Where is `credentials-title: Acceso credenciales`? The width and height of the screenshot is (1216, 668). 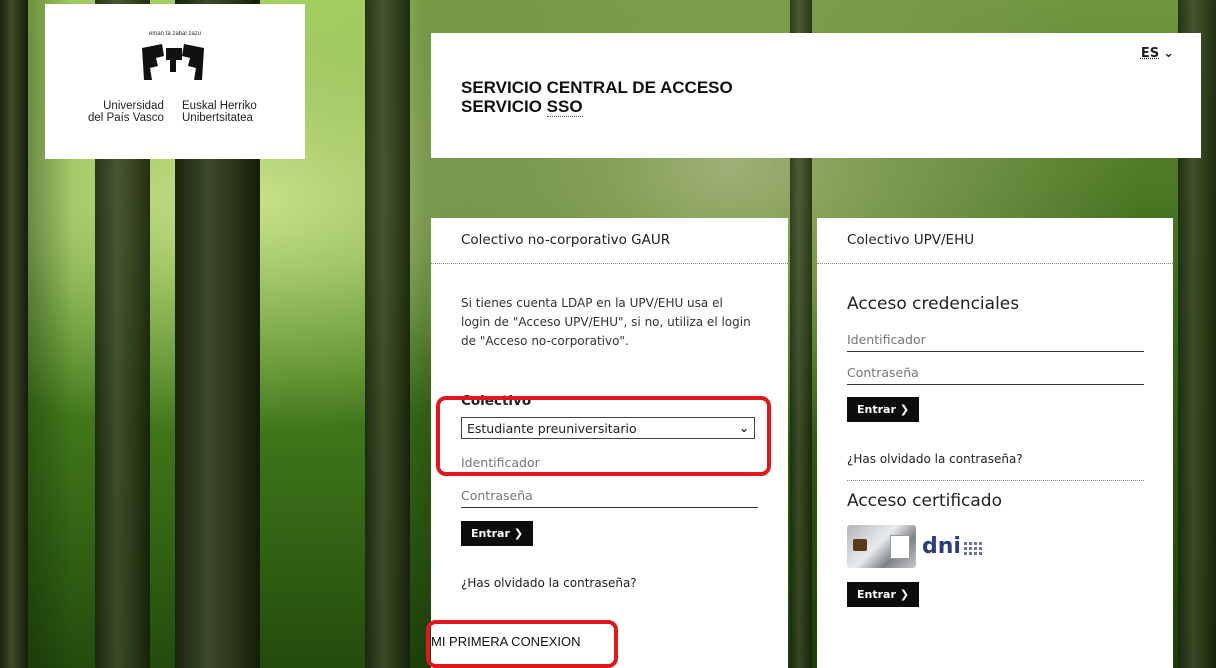
credentials-title: Acceso credenciales is located at coordinates (933, 304).